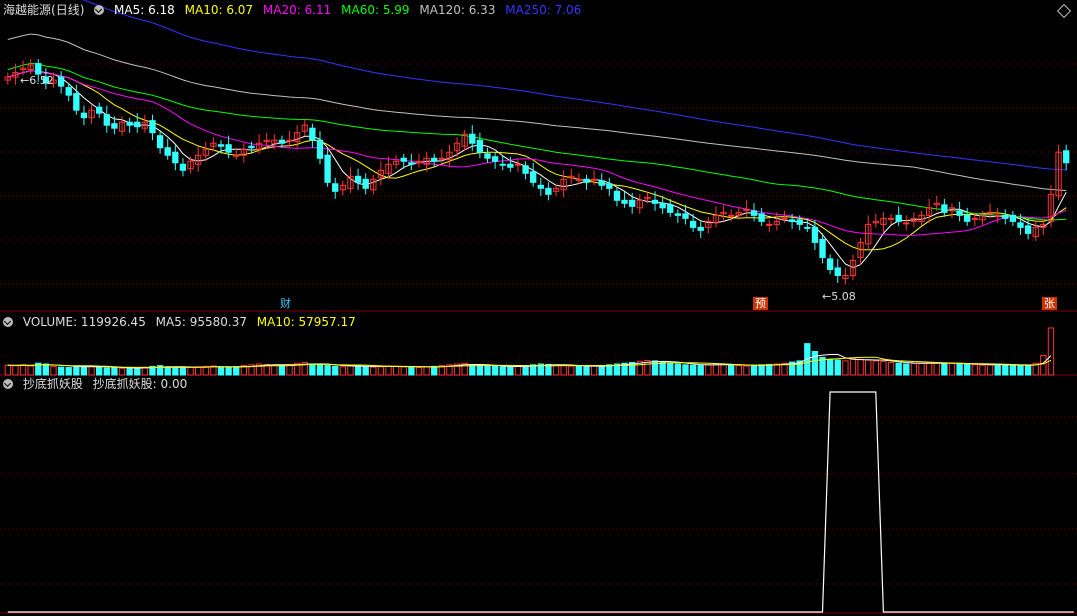 The width and height of the screenshot is (1077, 616). I want to click on low-price-annotation: ←5.08, so click(839, 296).